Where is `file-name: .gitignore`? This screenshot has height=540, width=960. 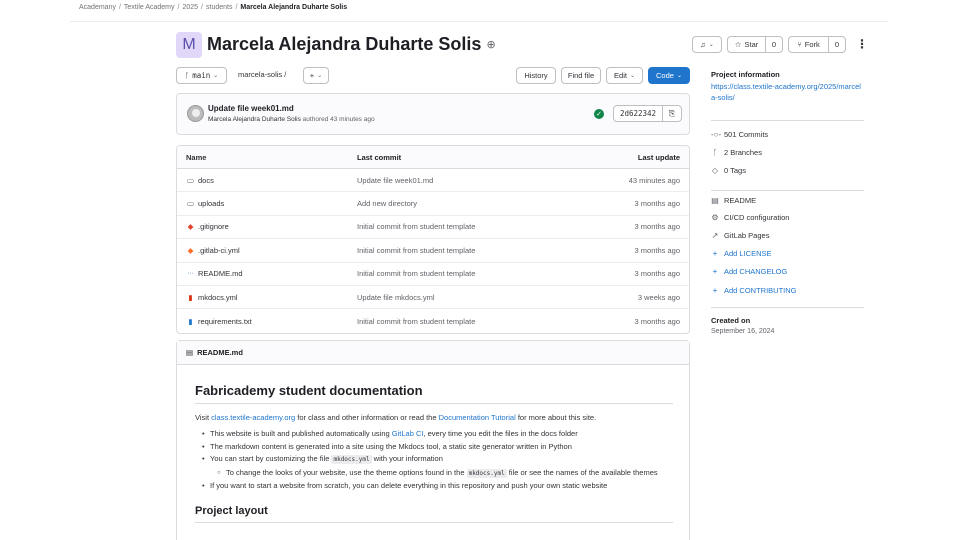 file-name: .gitignore is located at coordinates (213, 226).